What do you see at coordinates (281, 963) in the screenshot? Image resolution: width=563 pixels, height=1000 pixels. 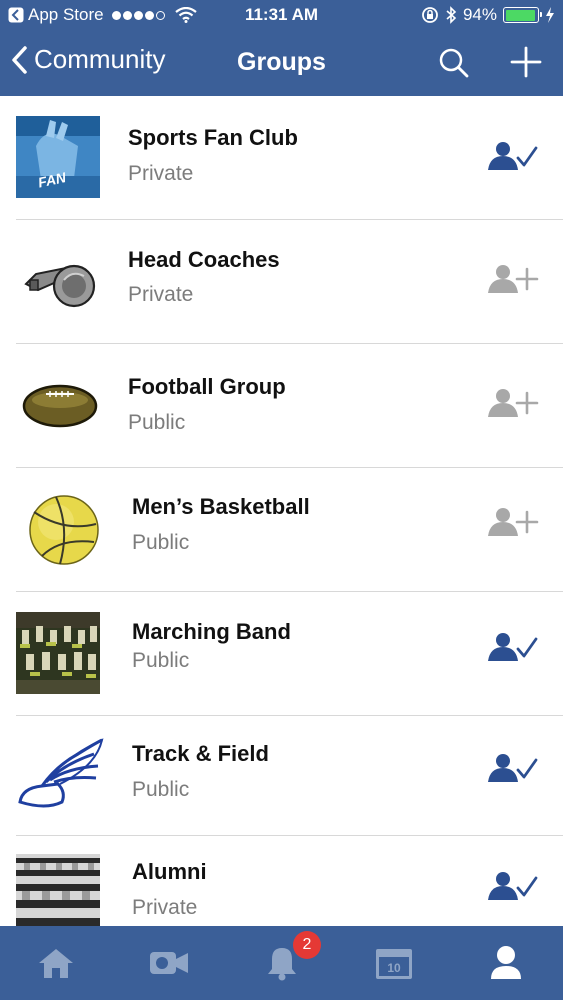 I see `tab-bar: 10` at bounding box center [281, 963].